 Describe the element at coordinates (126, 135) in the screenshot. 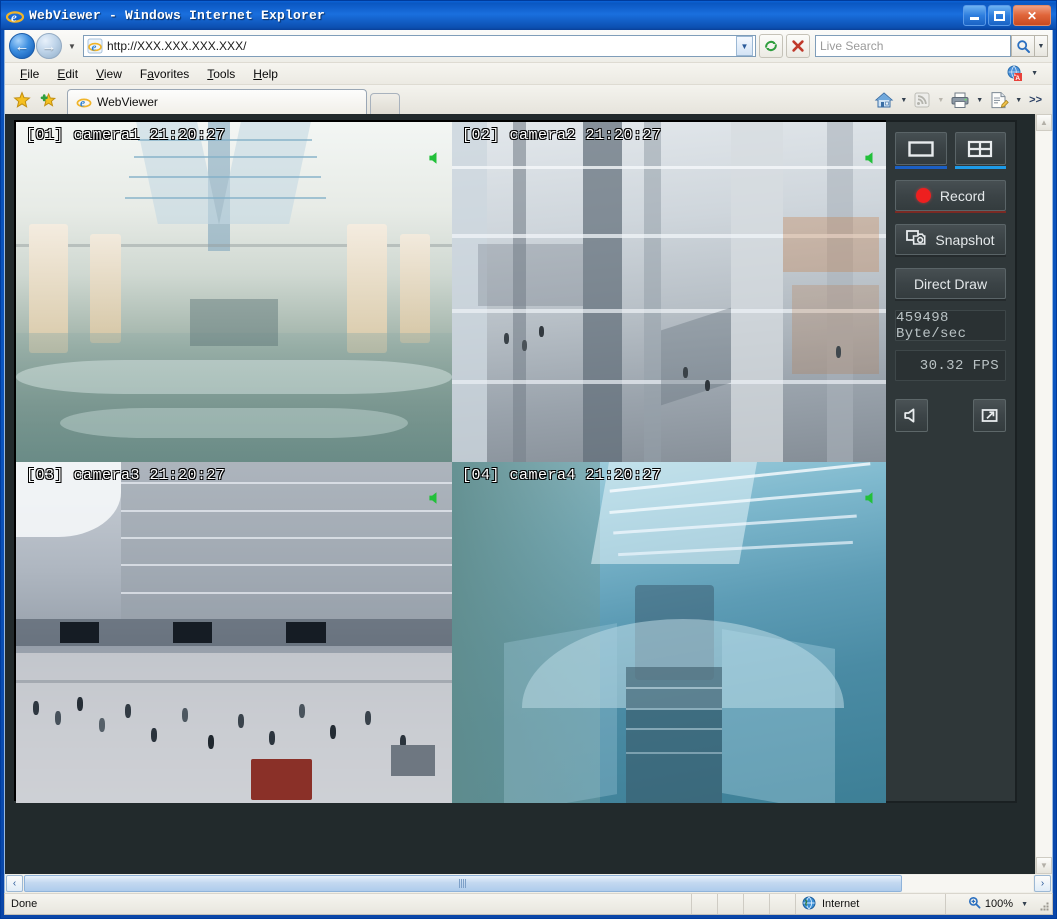

I see `camera-osd-01: [01] camera1 21:20:27` at that location.